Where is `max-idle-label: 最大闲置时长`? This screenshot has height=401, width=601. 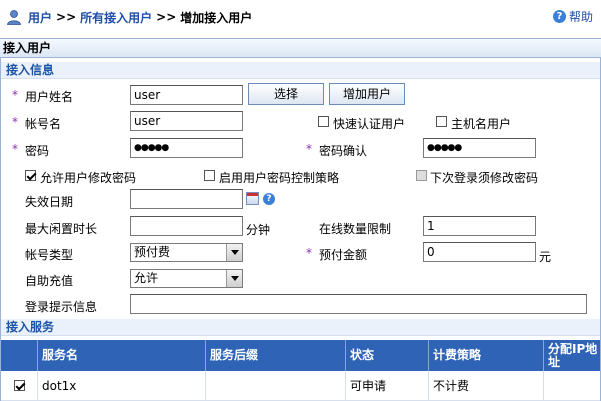 max-idle-label: 最大闲置时长 is located at coordinates (61, 229).